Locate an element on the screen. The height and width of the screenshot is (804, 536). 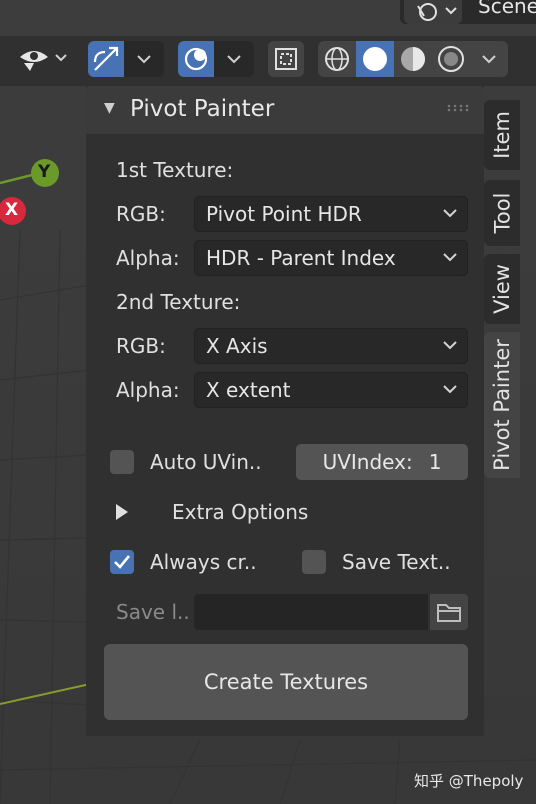
first-rgb-dropdown: Pivot Point HDR is located at coordinates (331, 214).